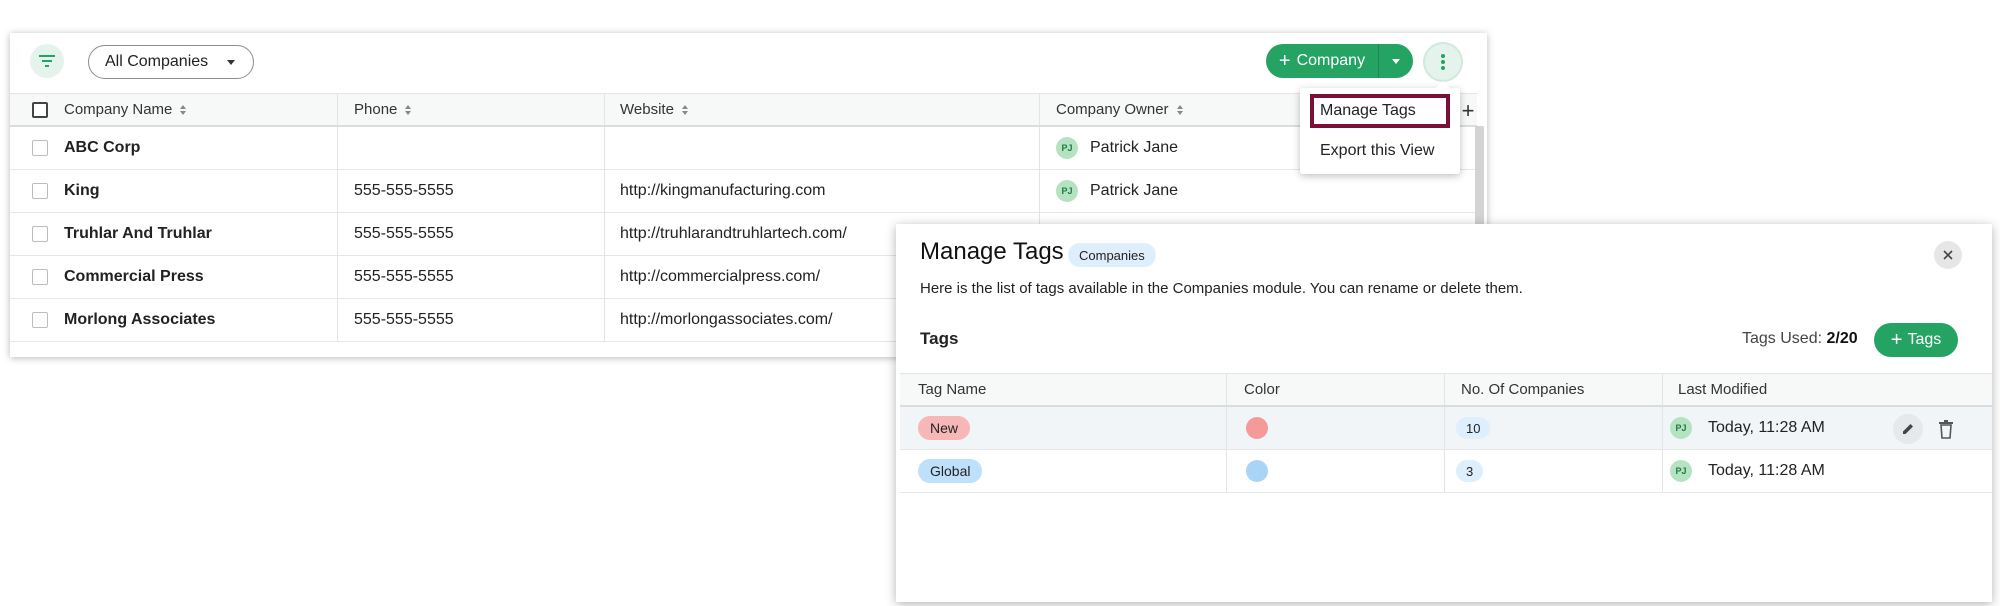 The image size is (2000, 606). I want to click on delete-tag-button, so click(1946, 429).